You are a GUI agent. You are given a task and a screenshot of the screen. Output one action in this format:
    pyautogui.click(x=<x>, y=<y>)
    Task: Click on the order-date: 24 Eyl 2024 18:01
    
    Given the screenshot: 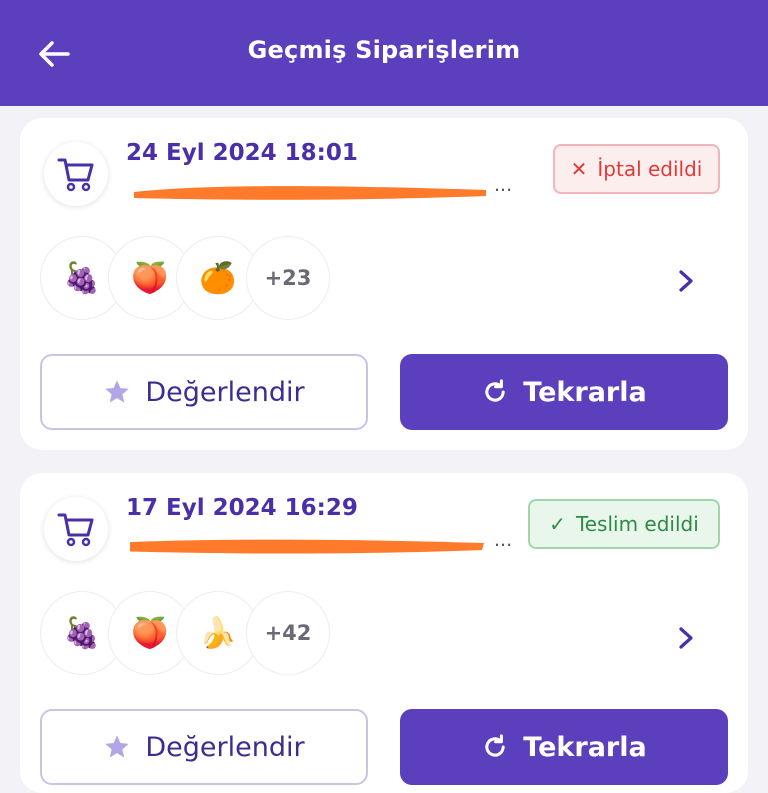 What is the action you would take?
    pyautogui.click(x=242, y=153)
    